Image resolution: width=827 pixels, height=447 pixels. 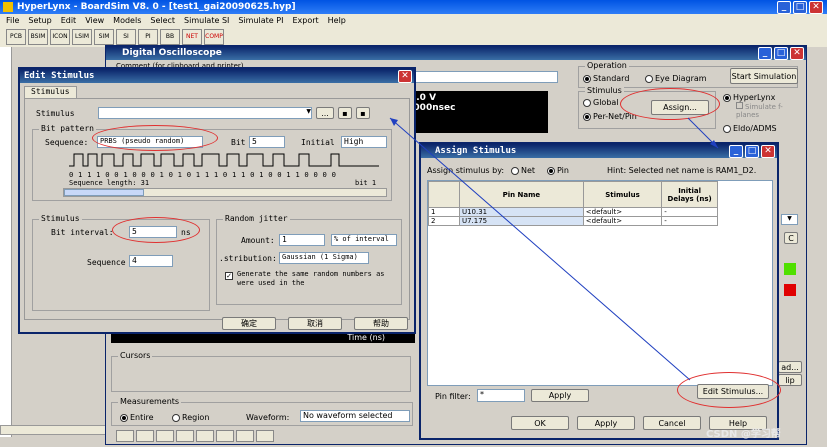 What do you see at coordinates (12, 20) in the screenshot?
I see `menu-file: File` at bounding box center [12, 20].